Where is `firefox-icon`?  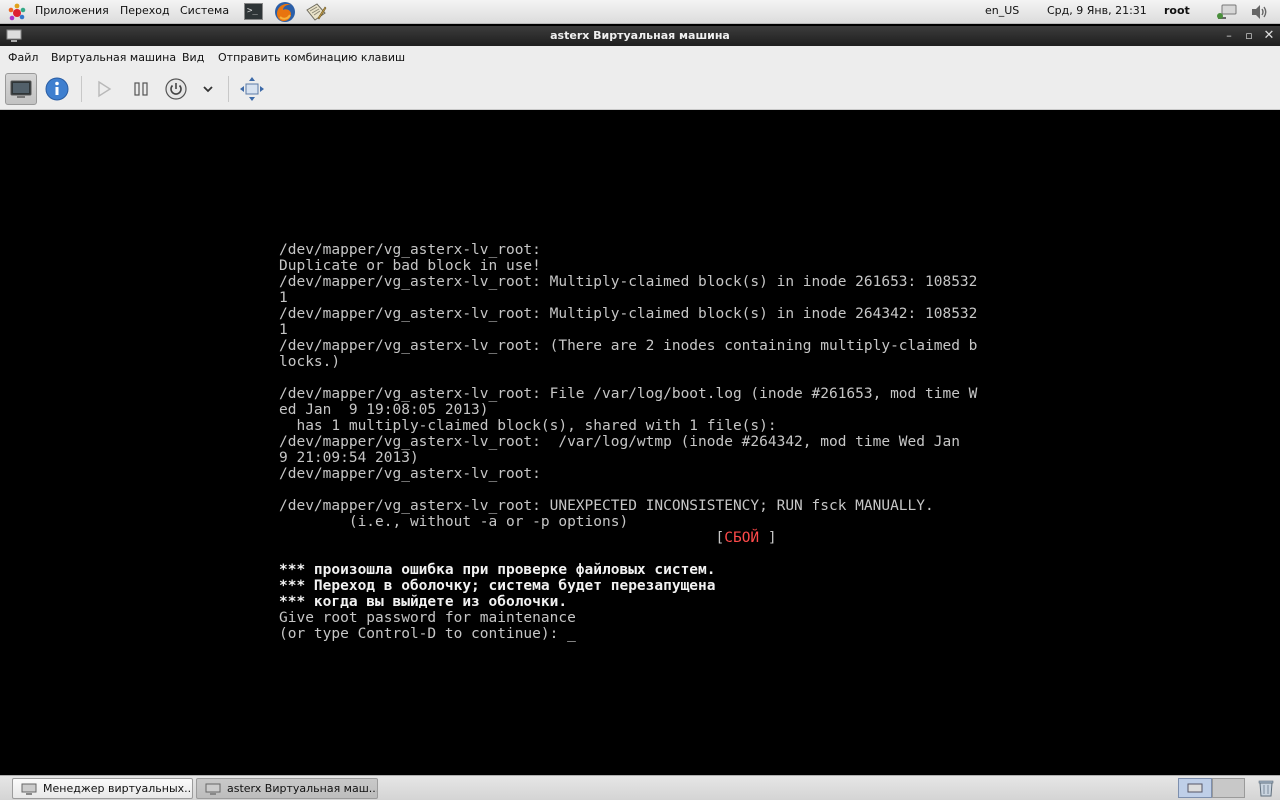
firefox-icon is located at coordinates (285, 12).